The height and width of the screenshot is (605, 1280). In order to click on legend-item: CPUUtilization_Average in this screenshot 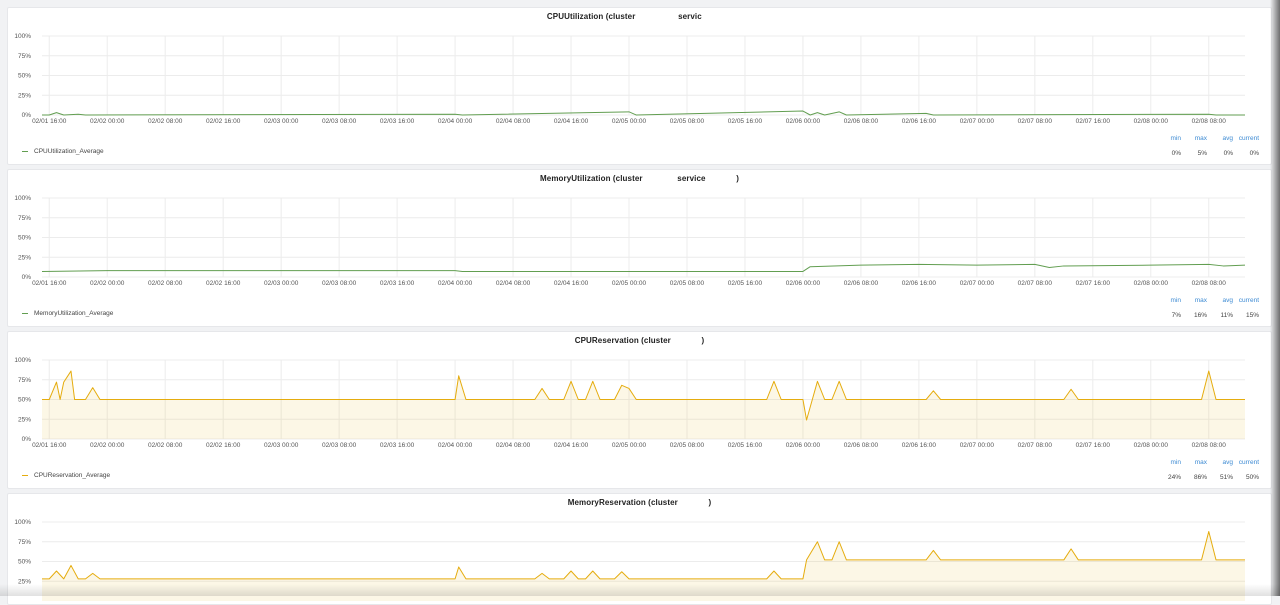, I will do `click(63, 151)`.